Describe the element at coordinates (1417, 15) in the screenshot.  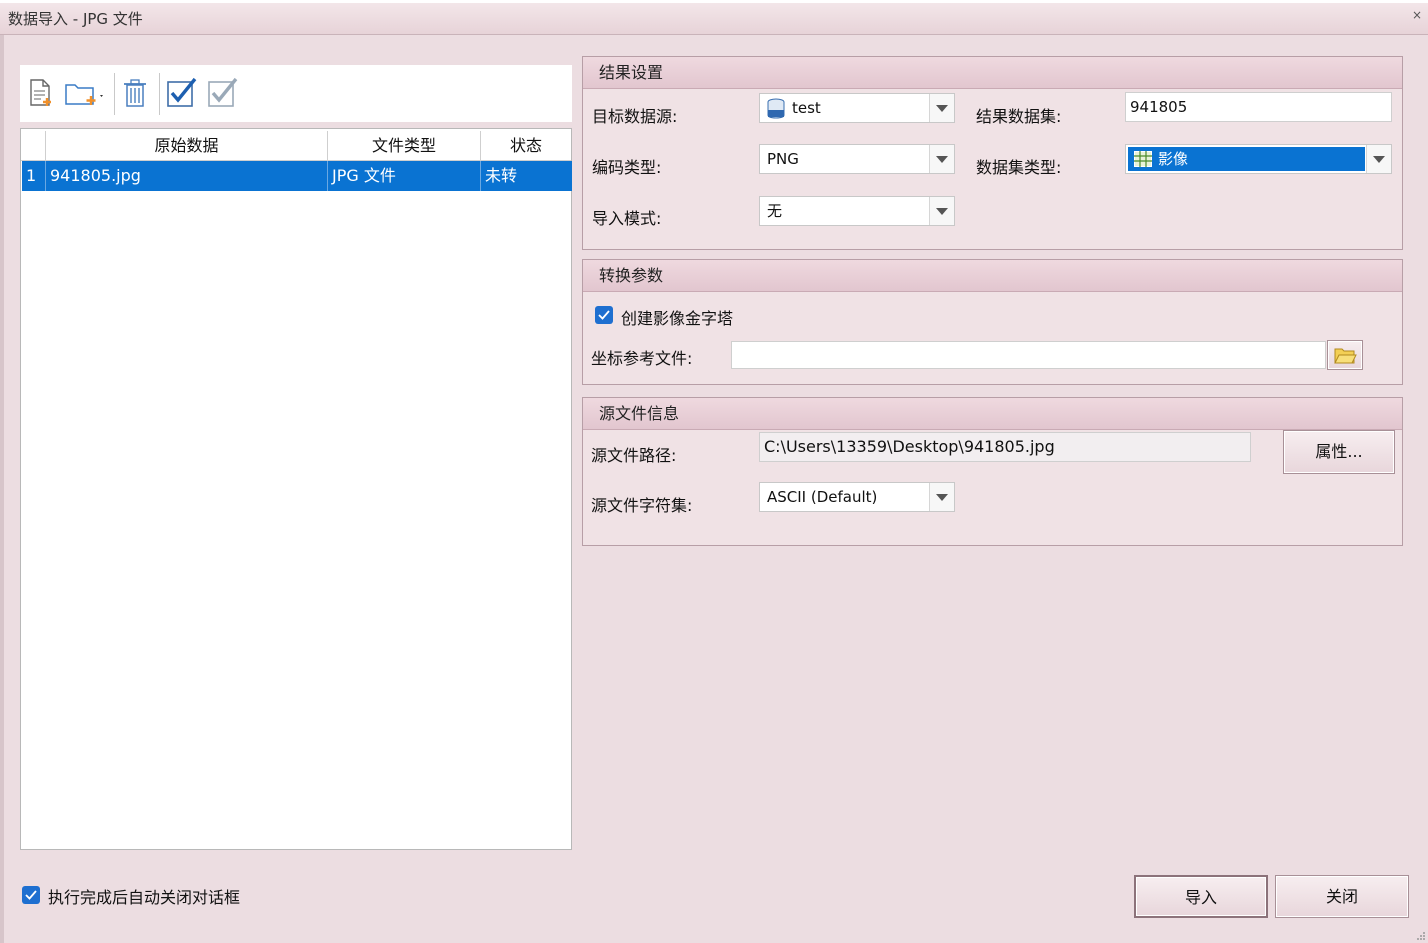
I see `close-window-button: ×` at that location.